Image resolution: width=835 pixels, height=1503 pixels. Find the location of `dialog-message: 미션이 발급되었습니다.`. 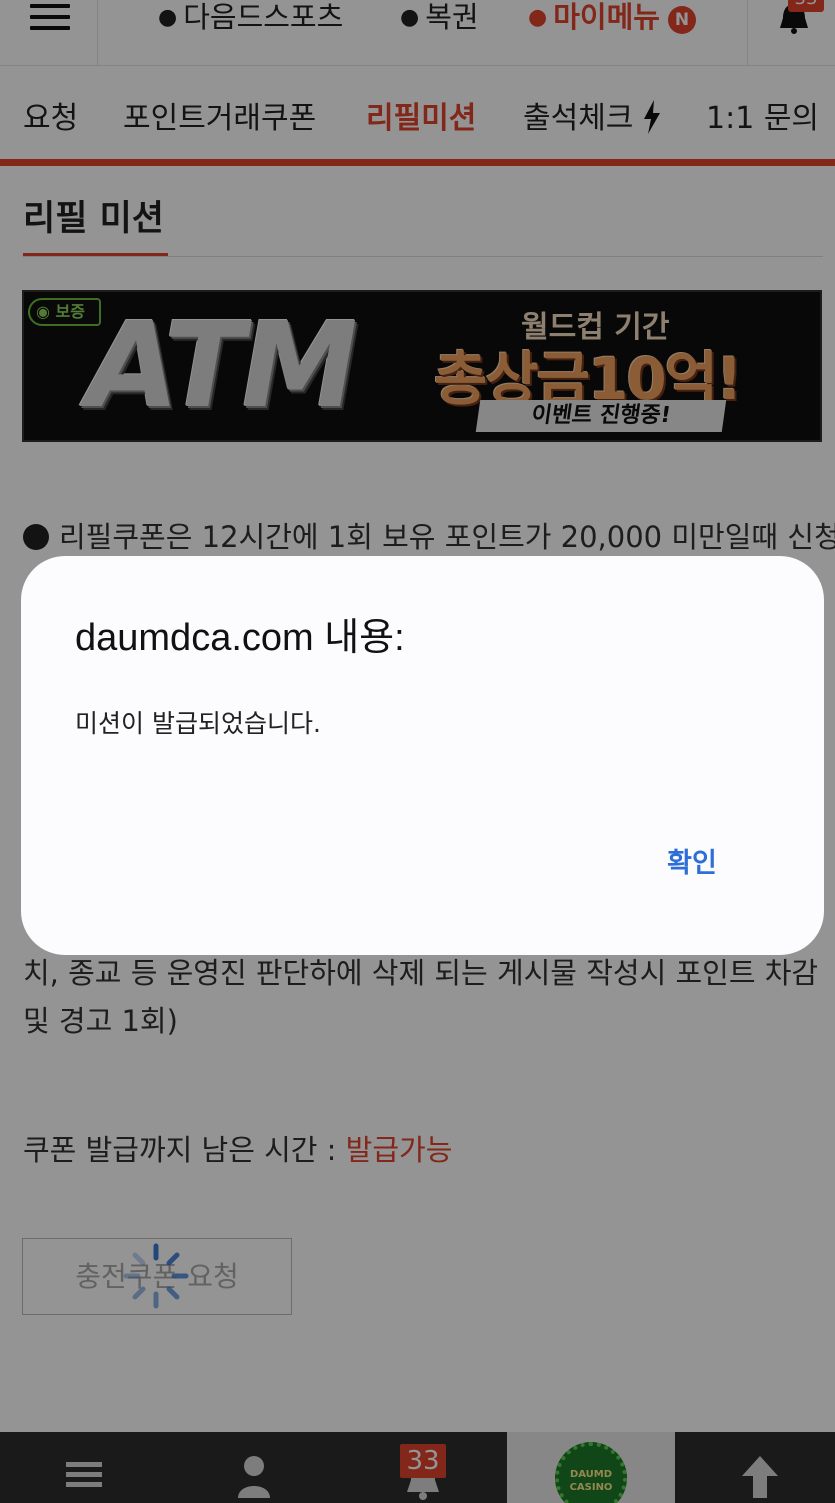

dialog-message: 미션이 발급되었습니다. is located at coordinates (198, 723).